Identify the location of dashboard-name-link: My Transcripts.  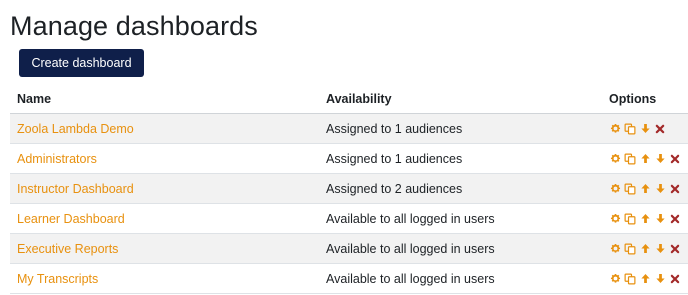
(57, 279).